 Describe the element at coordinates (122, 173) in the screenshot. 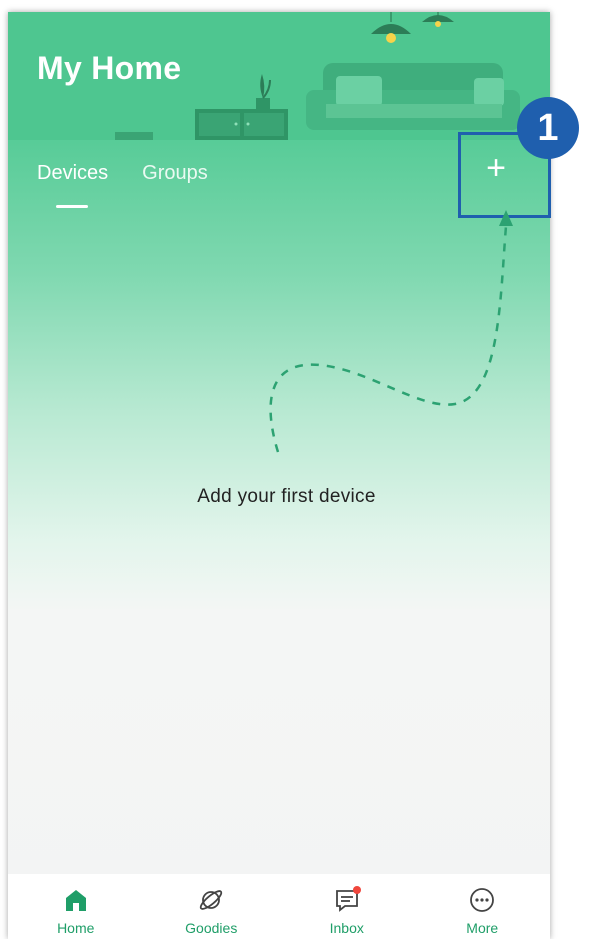

I see `tab-bar-top: Devices Groups` at that location.